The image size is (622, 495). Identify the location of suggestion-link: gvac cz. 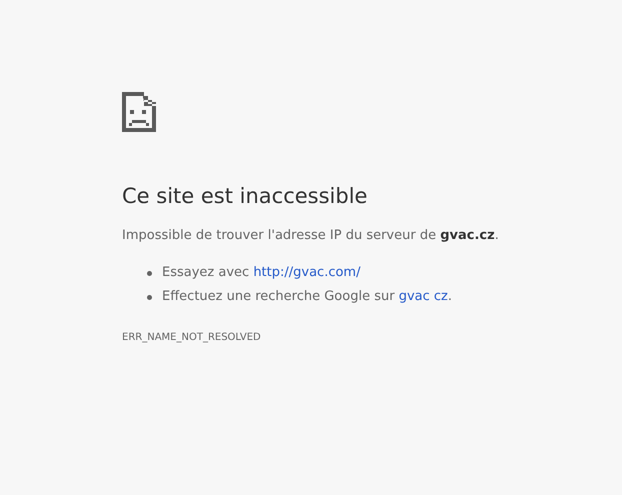
(423, 296).